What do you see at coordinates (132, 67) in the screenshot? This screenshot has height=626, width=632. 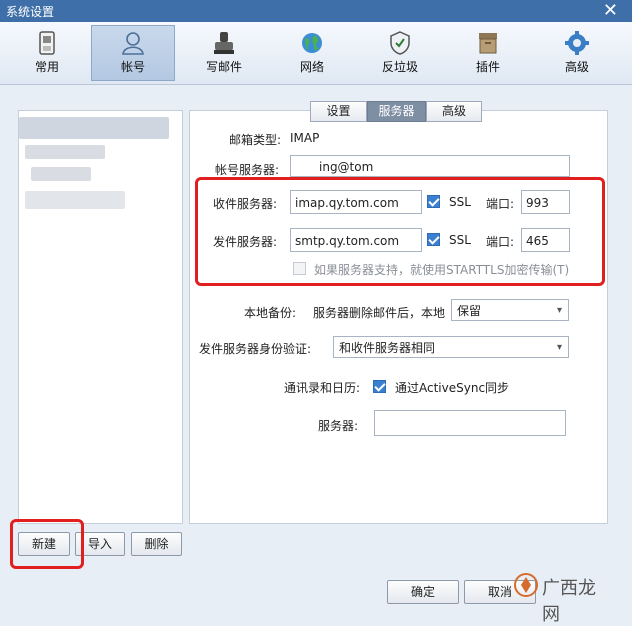 I see `toolbar-label-account: 帐号` at bounding box center [132, 67].